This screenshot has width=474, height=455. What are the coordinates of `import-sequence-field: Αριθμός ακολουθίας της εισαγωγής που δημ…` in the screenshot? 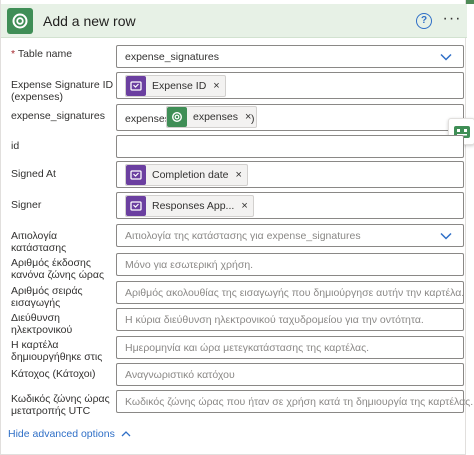 It's located at (290, 292).